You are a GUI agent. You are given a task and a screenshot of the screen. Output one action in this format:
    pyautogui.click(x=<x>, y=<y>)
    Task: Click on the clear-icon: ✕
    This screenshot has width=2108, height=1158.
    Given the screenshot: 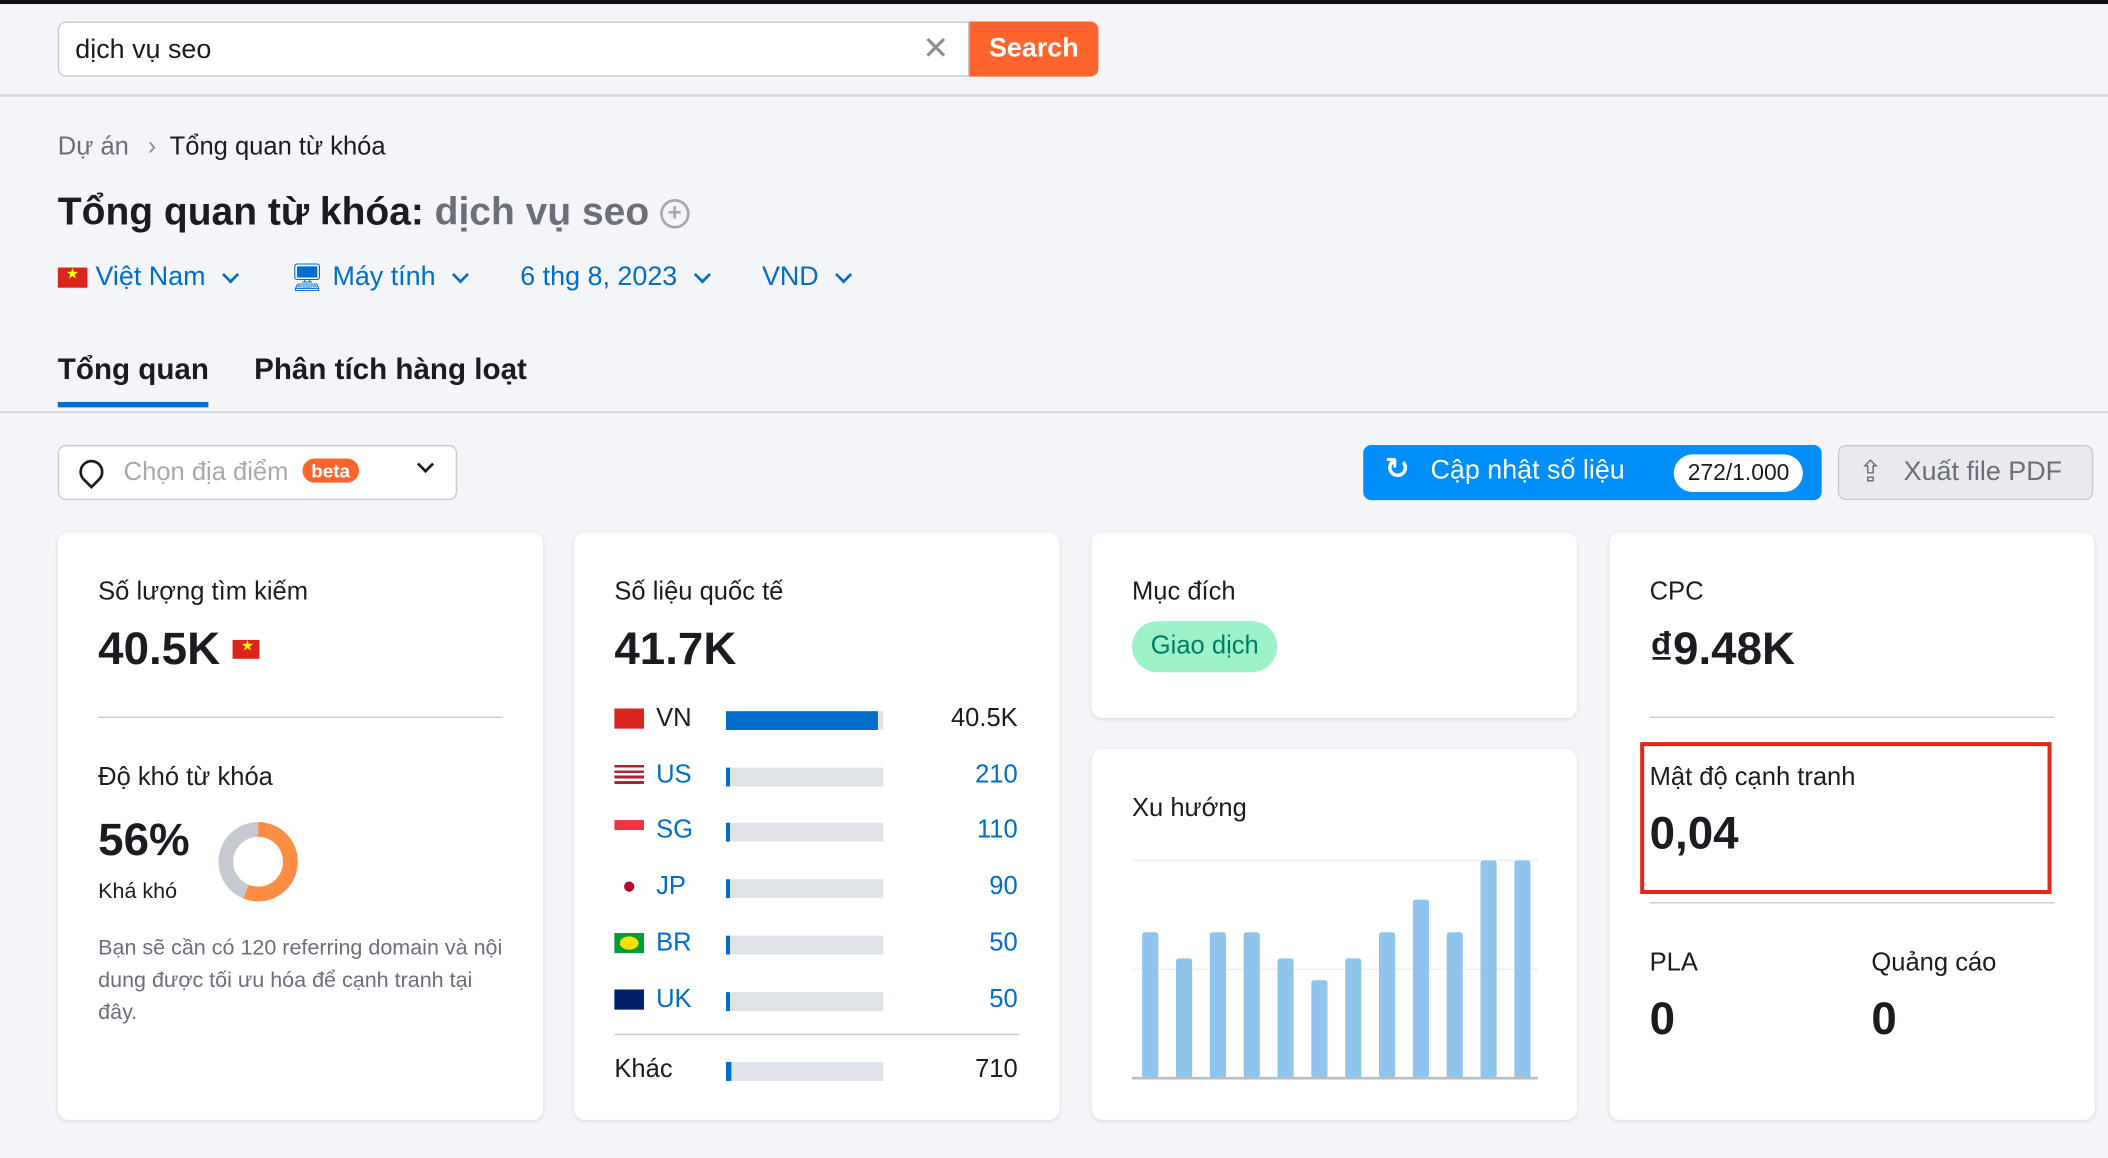 What is the action you would take?
    pyautogui.click(x=935, y=49)
    